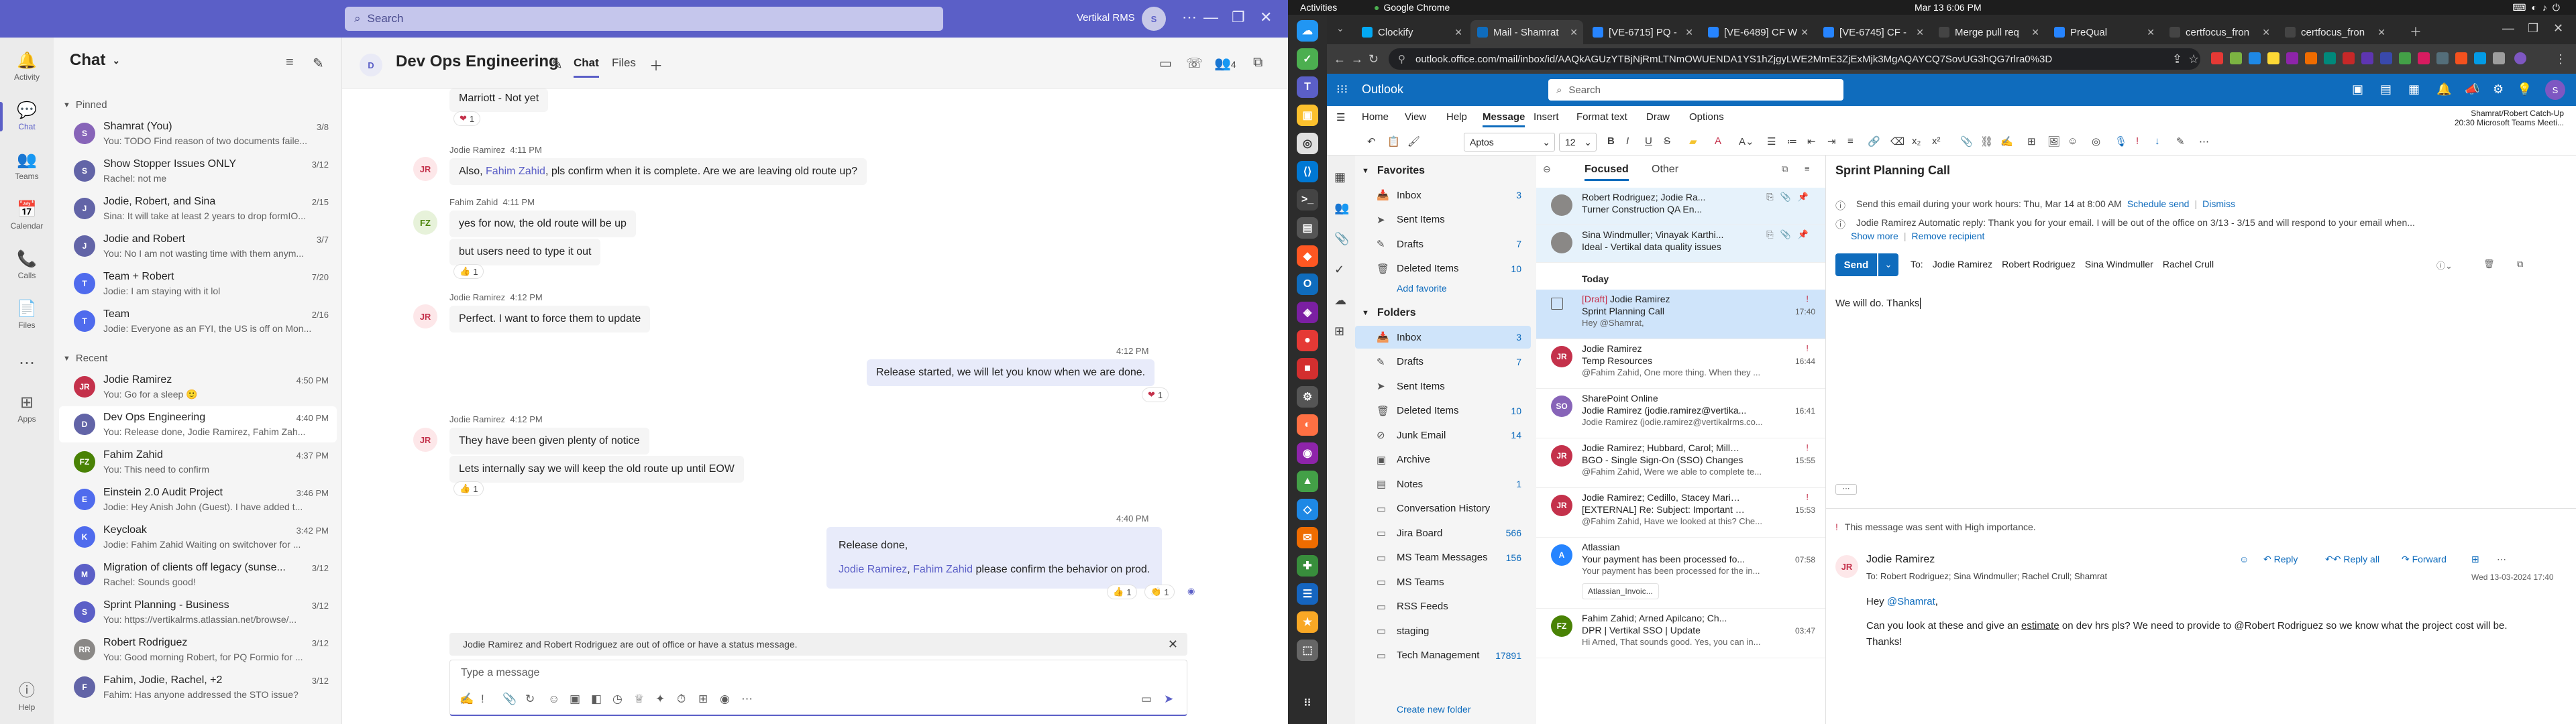 The image size is (2576, 724). What do you see at coordinates (1504, 119) in the screenshot?
I see `ribbon-tab-message: Message` at bounding box center [1504, 119].